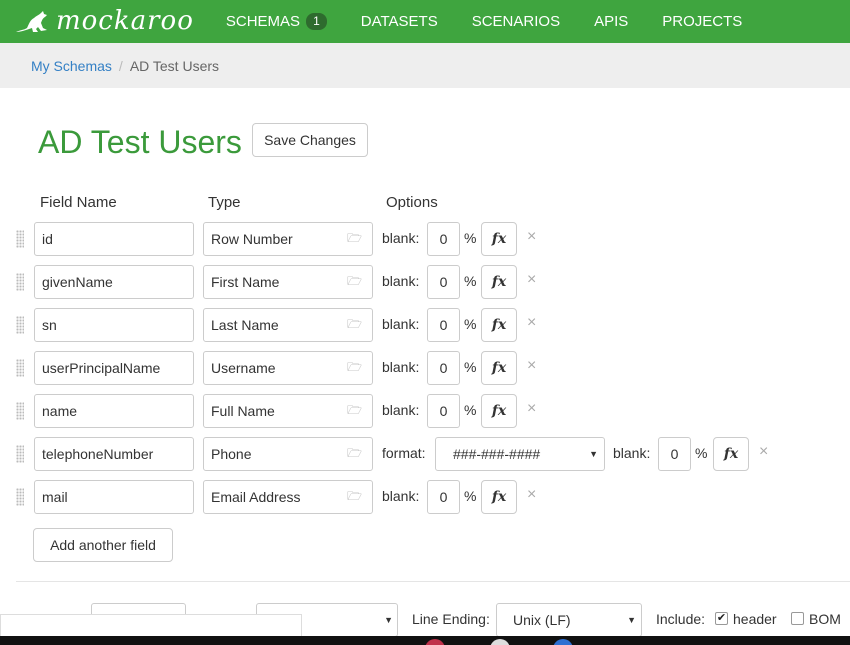  Describe the element at coordinates (611, 21) in the screenshot. I see `nav-apis: APIS` at that location.